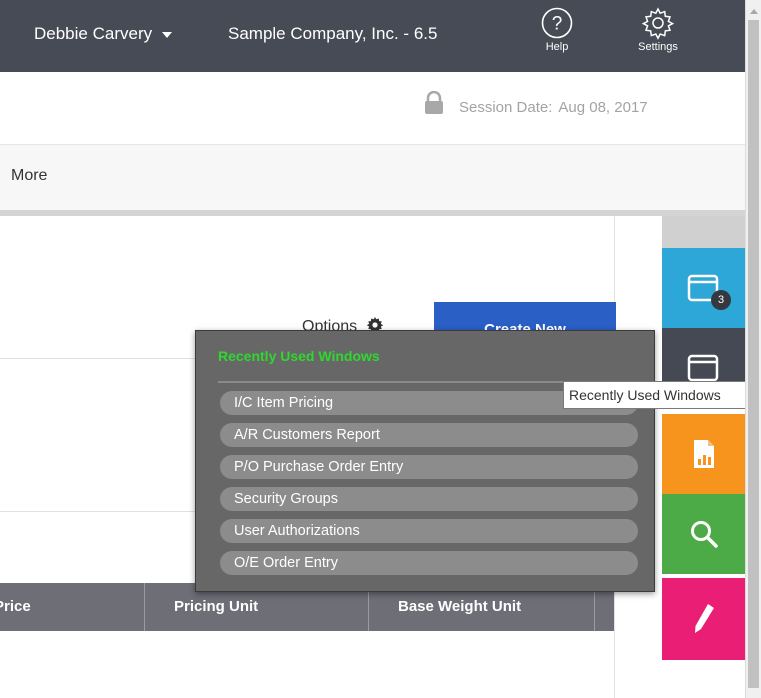 This screenshot has width=761, height=698. I want to click on help-label: Help, so click(557, 47).